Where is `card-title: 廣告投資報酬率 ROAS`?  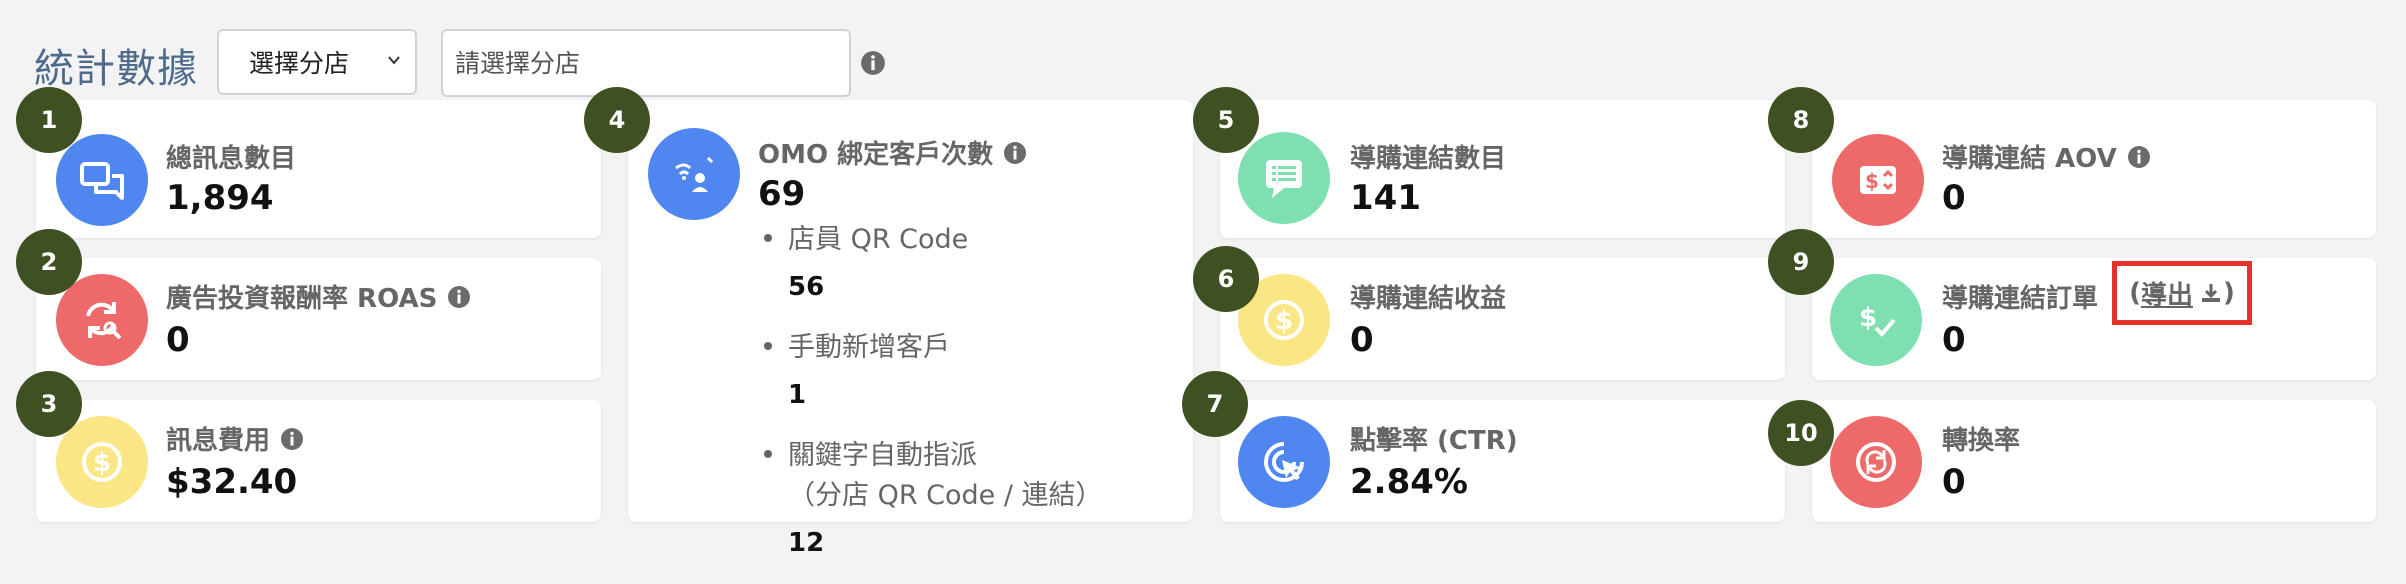
card-title: 廣告投資報酬率 ROAS is located at coordinates (318, 296).